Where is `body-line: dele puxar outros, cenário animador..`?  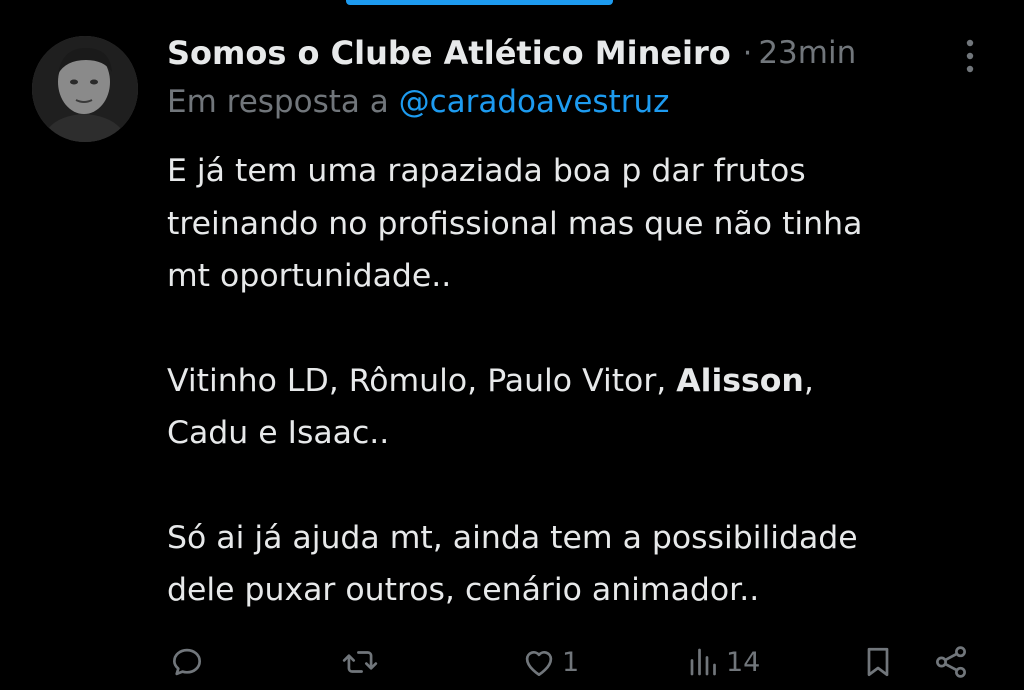 body-line: dele puxar outros, cenário animador.. is located at coordinates (463, 590).